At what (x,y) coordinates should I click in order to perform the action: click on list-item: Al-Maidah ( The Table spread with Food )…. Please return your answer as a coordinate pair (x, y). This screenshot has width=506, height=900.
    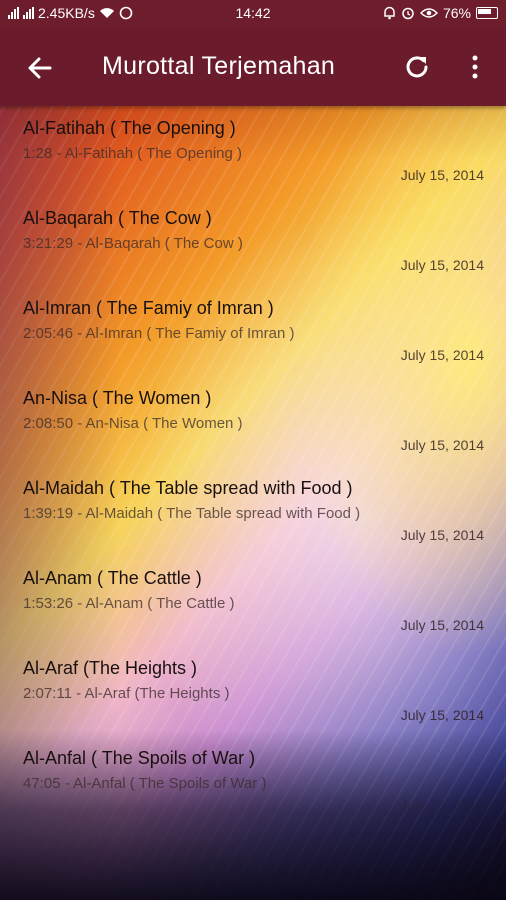
    Looking at the image, I should click on (253, 511).